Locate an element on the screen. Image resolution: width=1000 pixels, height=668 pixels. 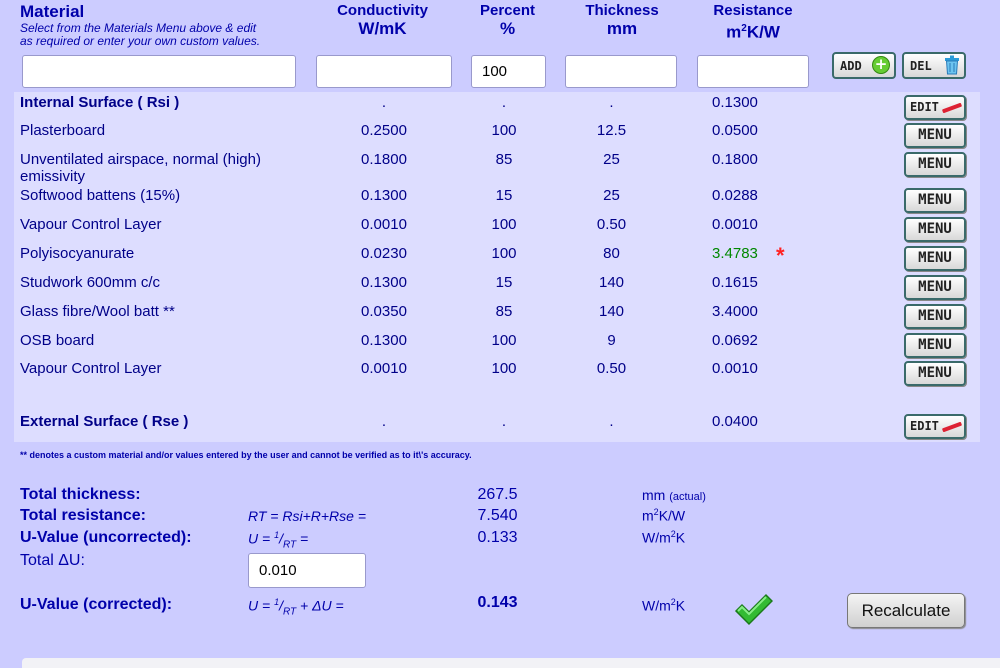
resistance-input is located at coordinates (753, 71).